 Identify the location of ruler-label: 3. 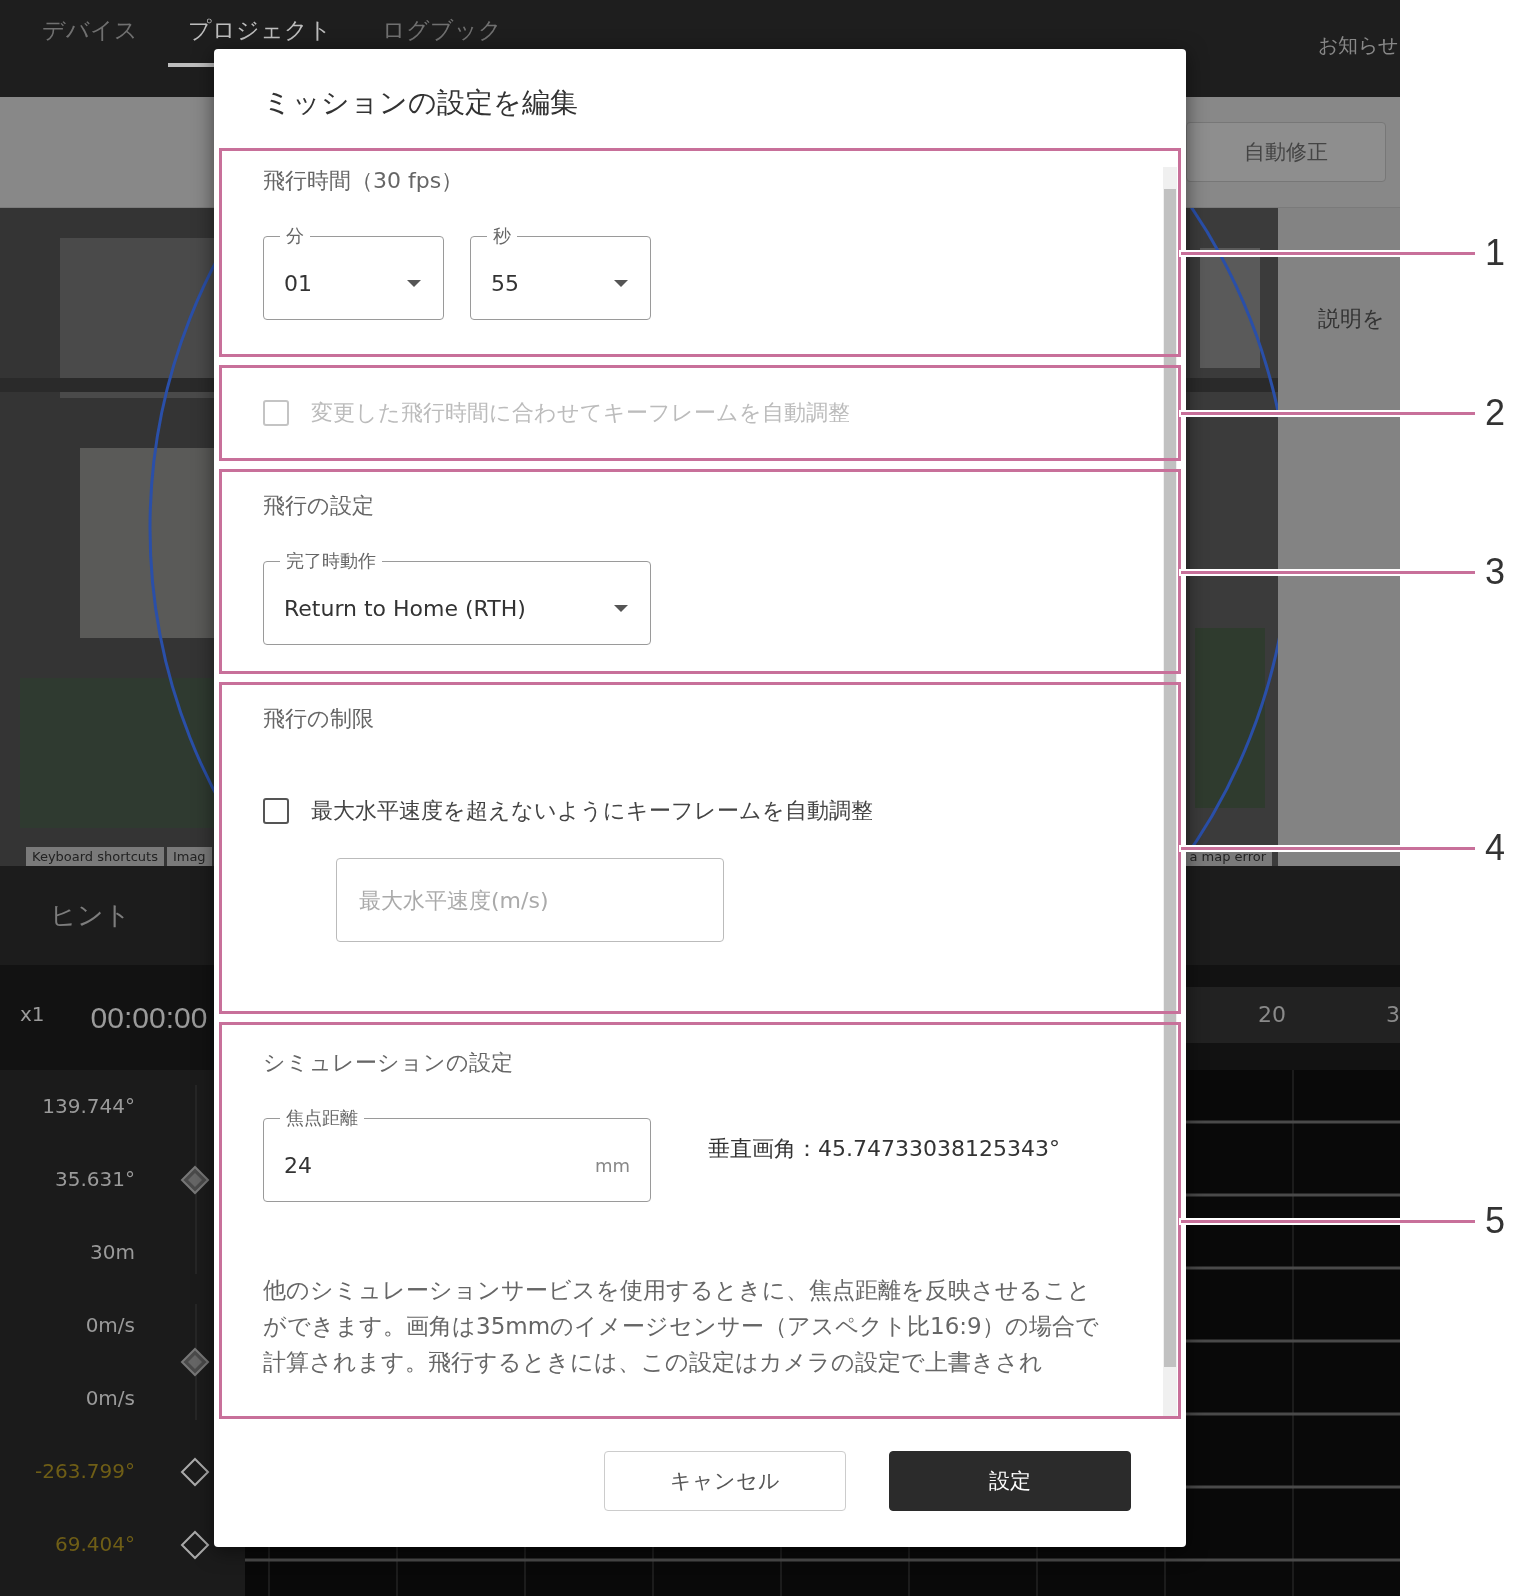
(1393, 1015).